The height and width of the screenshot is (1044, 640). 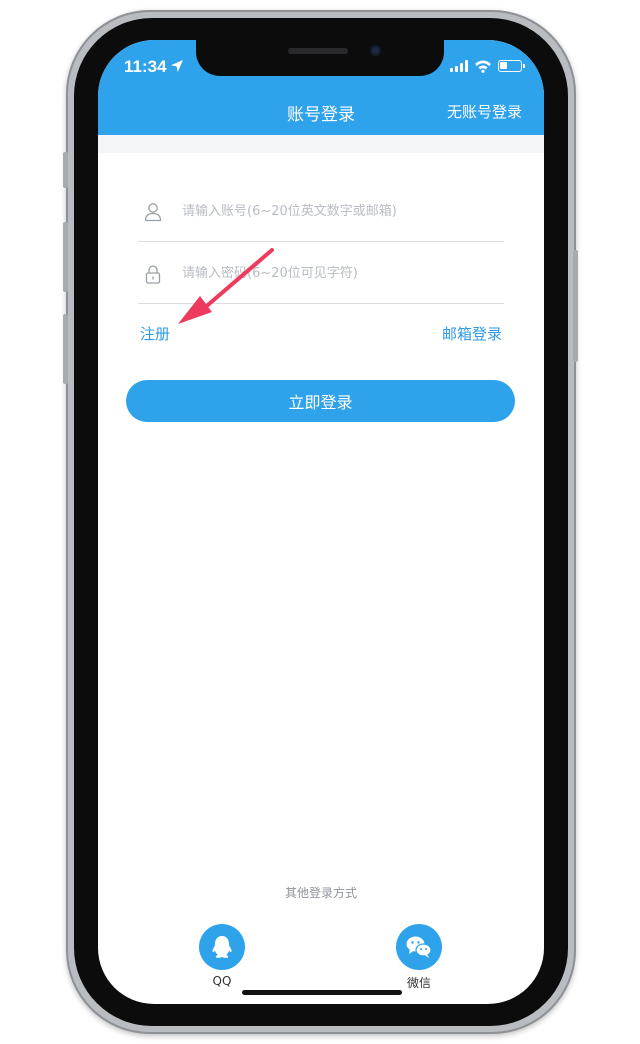 What do you see at coordinates (222, 981) in the screenshot?
I see `qq-label: QQ` at bounding box center [222, 981].